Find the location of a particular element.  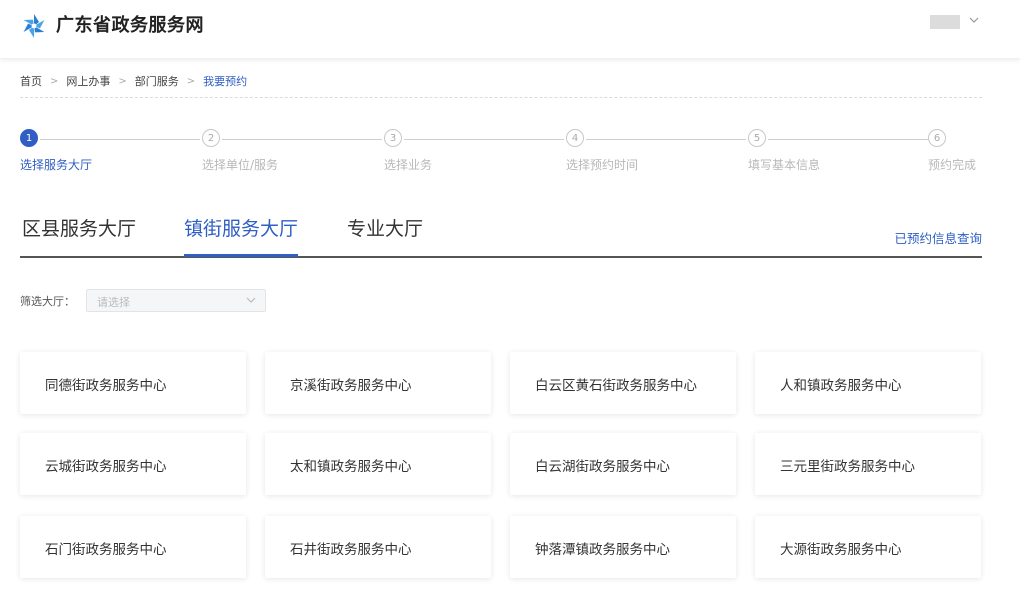

breadcrumb-home: 首页 is located at coordinates (31, 81).